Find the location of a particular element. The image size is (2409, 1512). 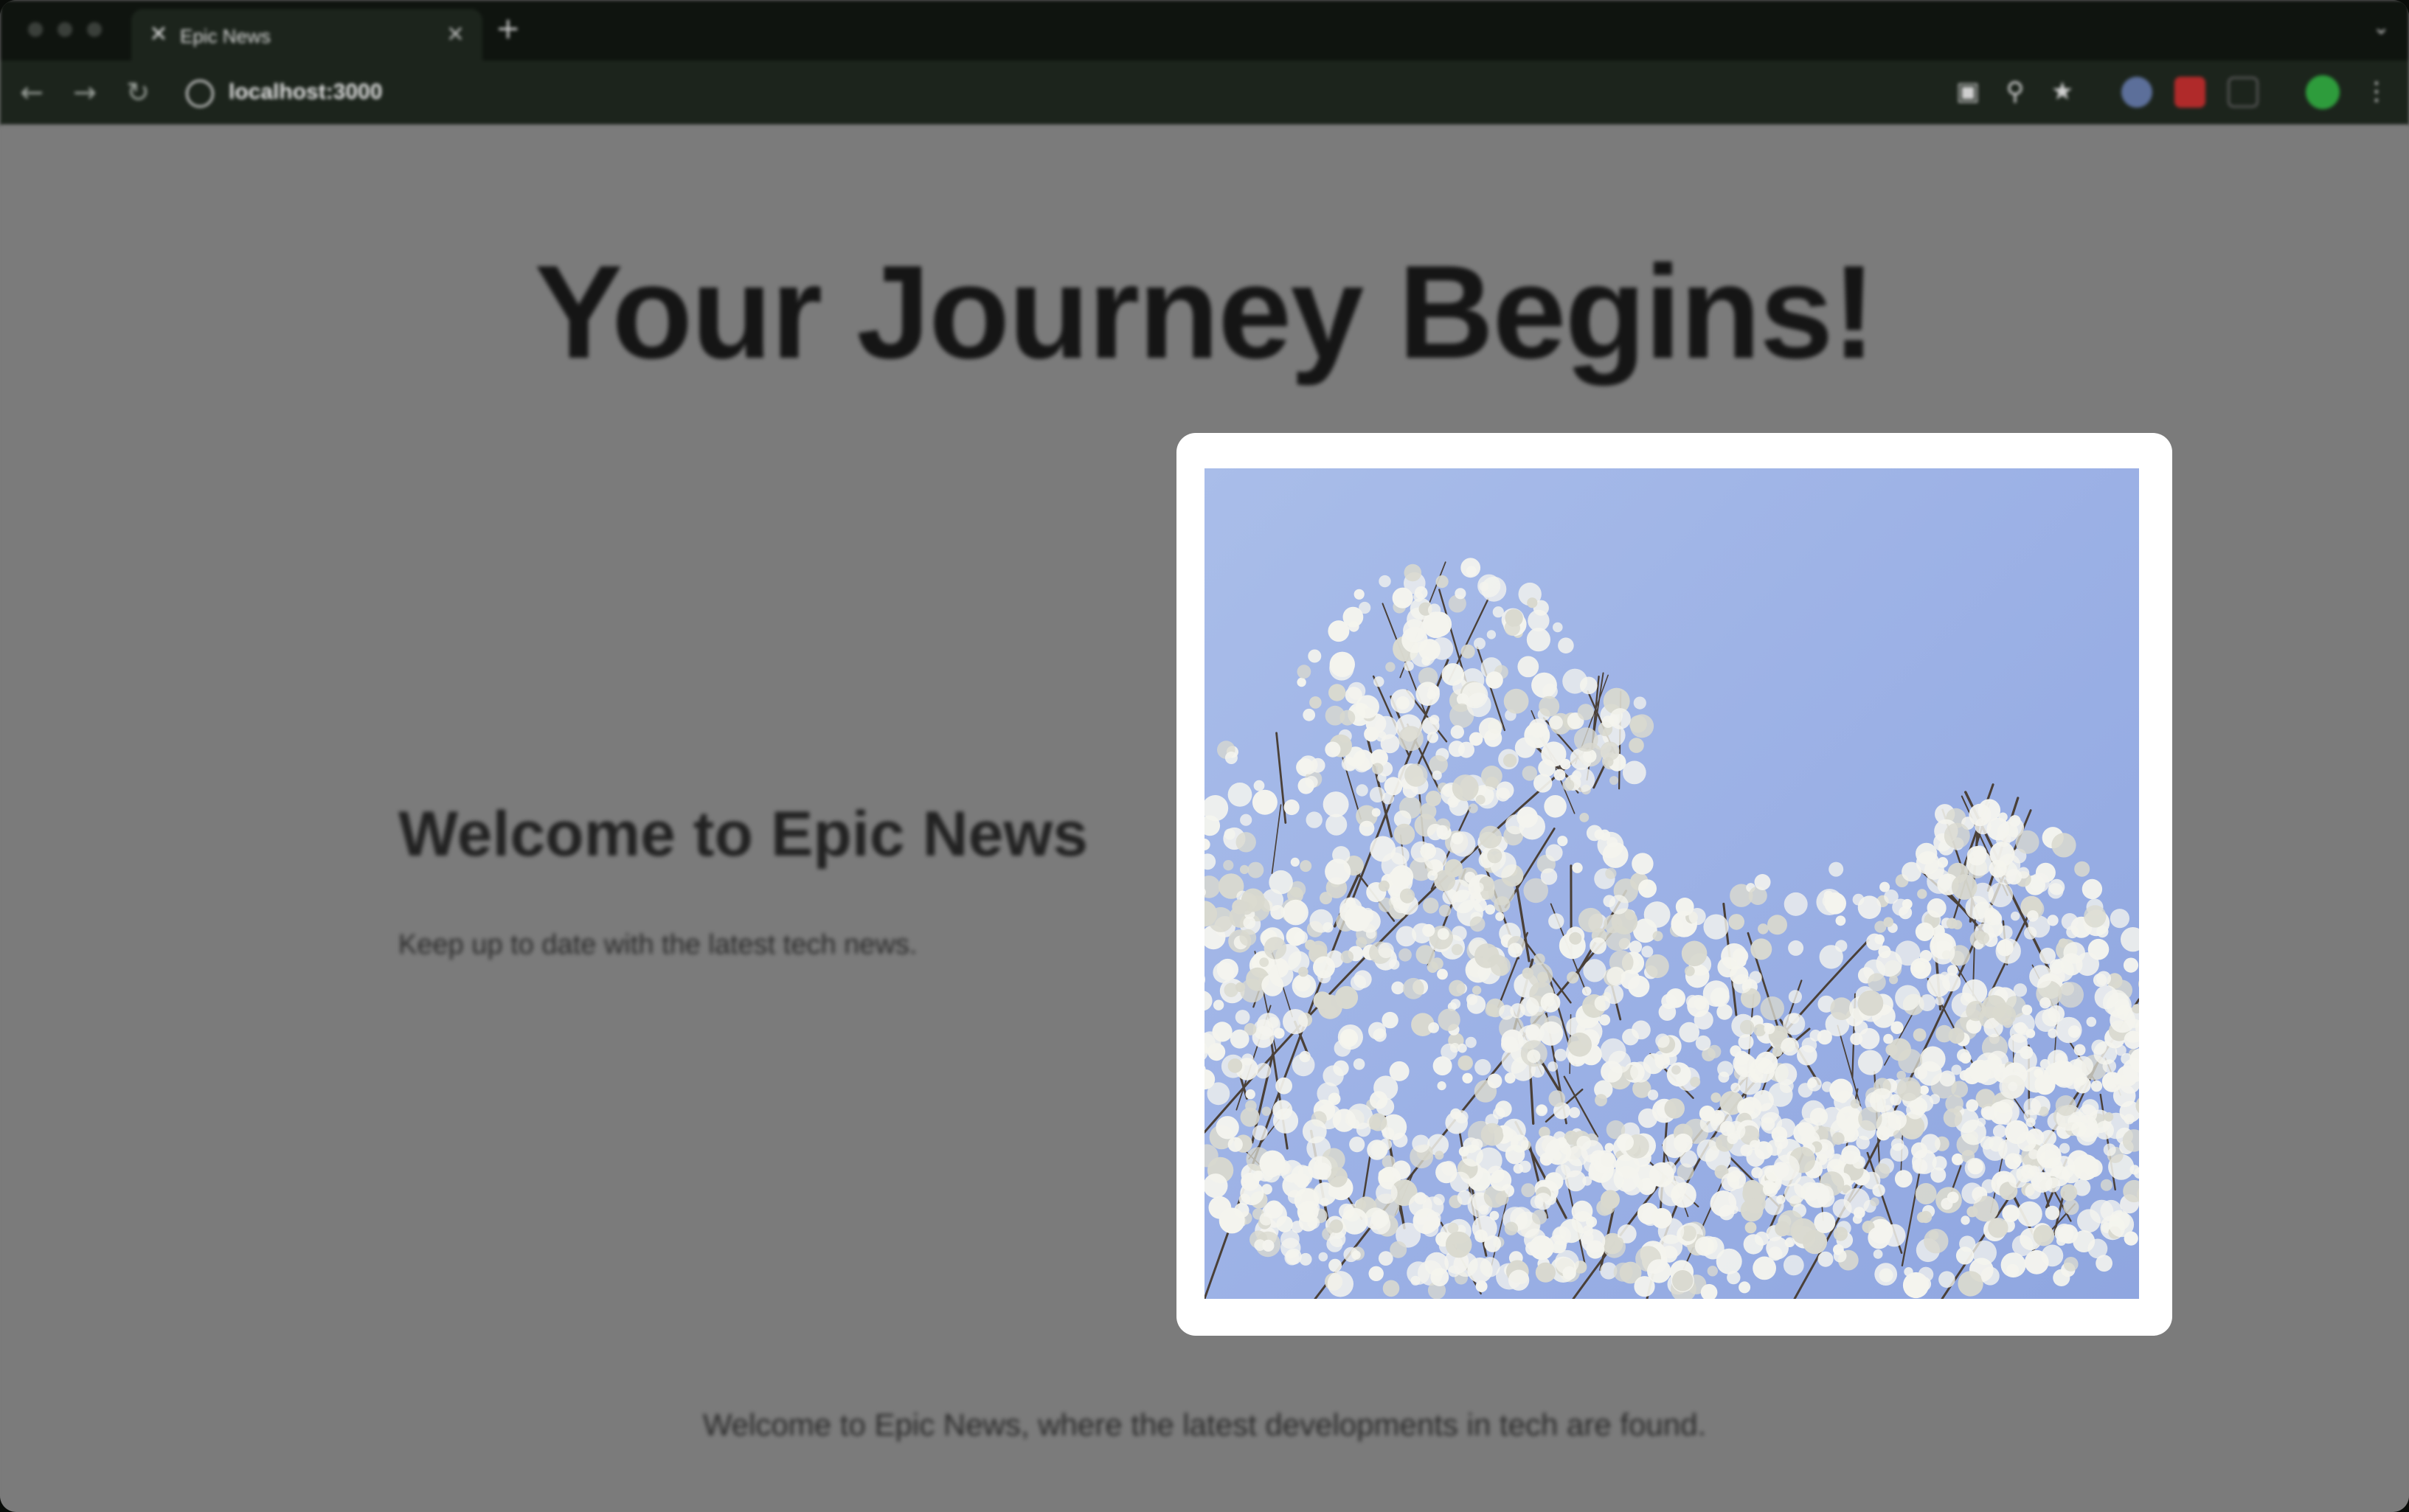

maximize-window-button is located at coordinates (94, 29).